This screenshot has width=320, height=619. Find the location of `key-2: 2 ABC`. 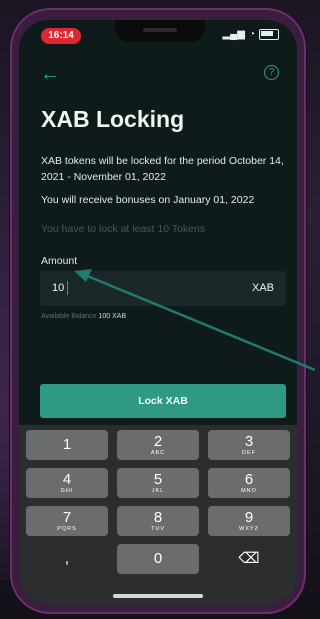

key-2: 2 ABC is located at coordinates (158, 445).